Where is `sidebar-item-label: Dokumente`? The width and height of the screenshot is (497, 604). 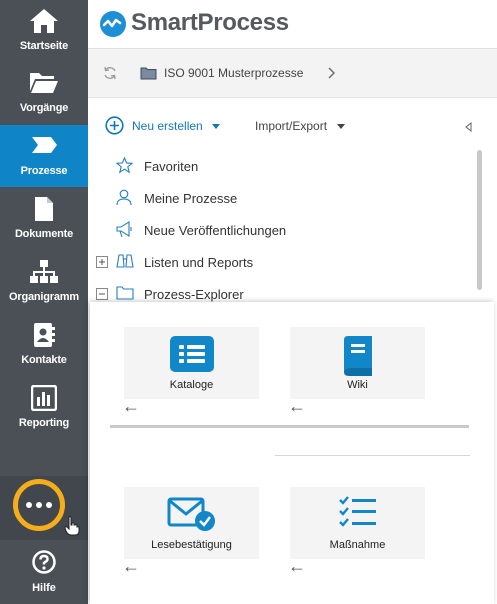 sidebar-item-label: Dokumente is located at coordinates (44, 234).